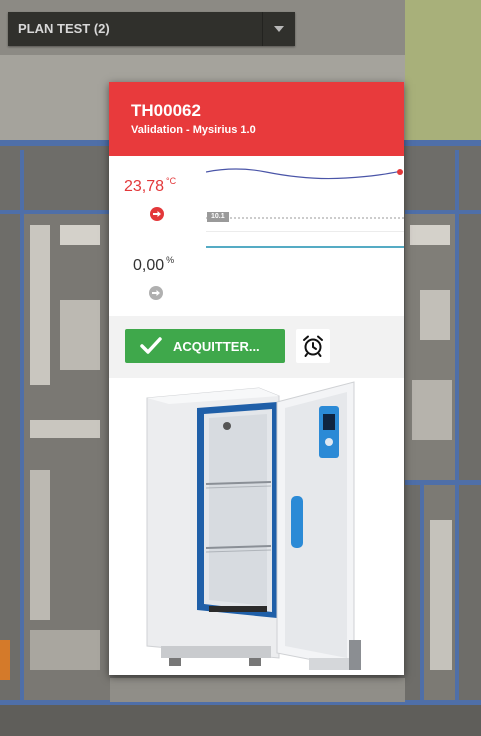  I want to click on readings-panel: 23,78 °C 0,00%, so click(157, 236).